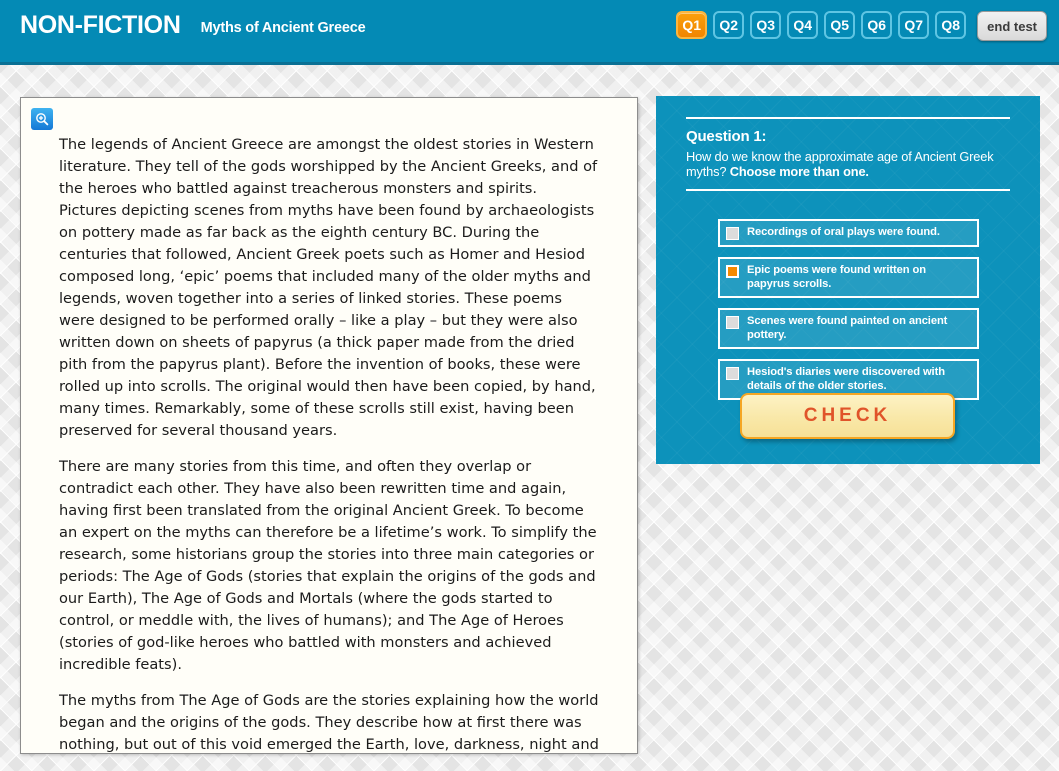  I want to click on page-subtitle: Myths of Ancient Greece, so click(283, 28).